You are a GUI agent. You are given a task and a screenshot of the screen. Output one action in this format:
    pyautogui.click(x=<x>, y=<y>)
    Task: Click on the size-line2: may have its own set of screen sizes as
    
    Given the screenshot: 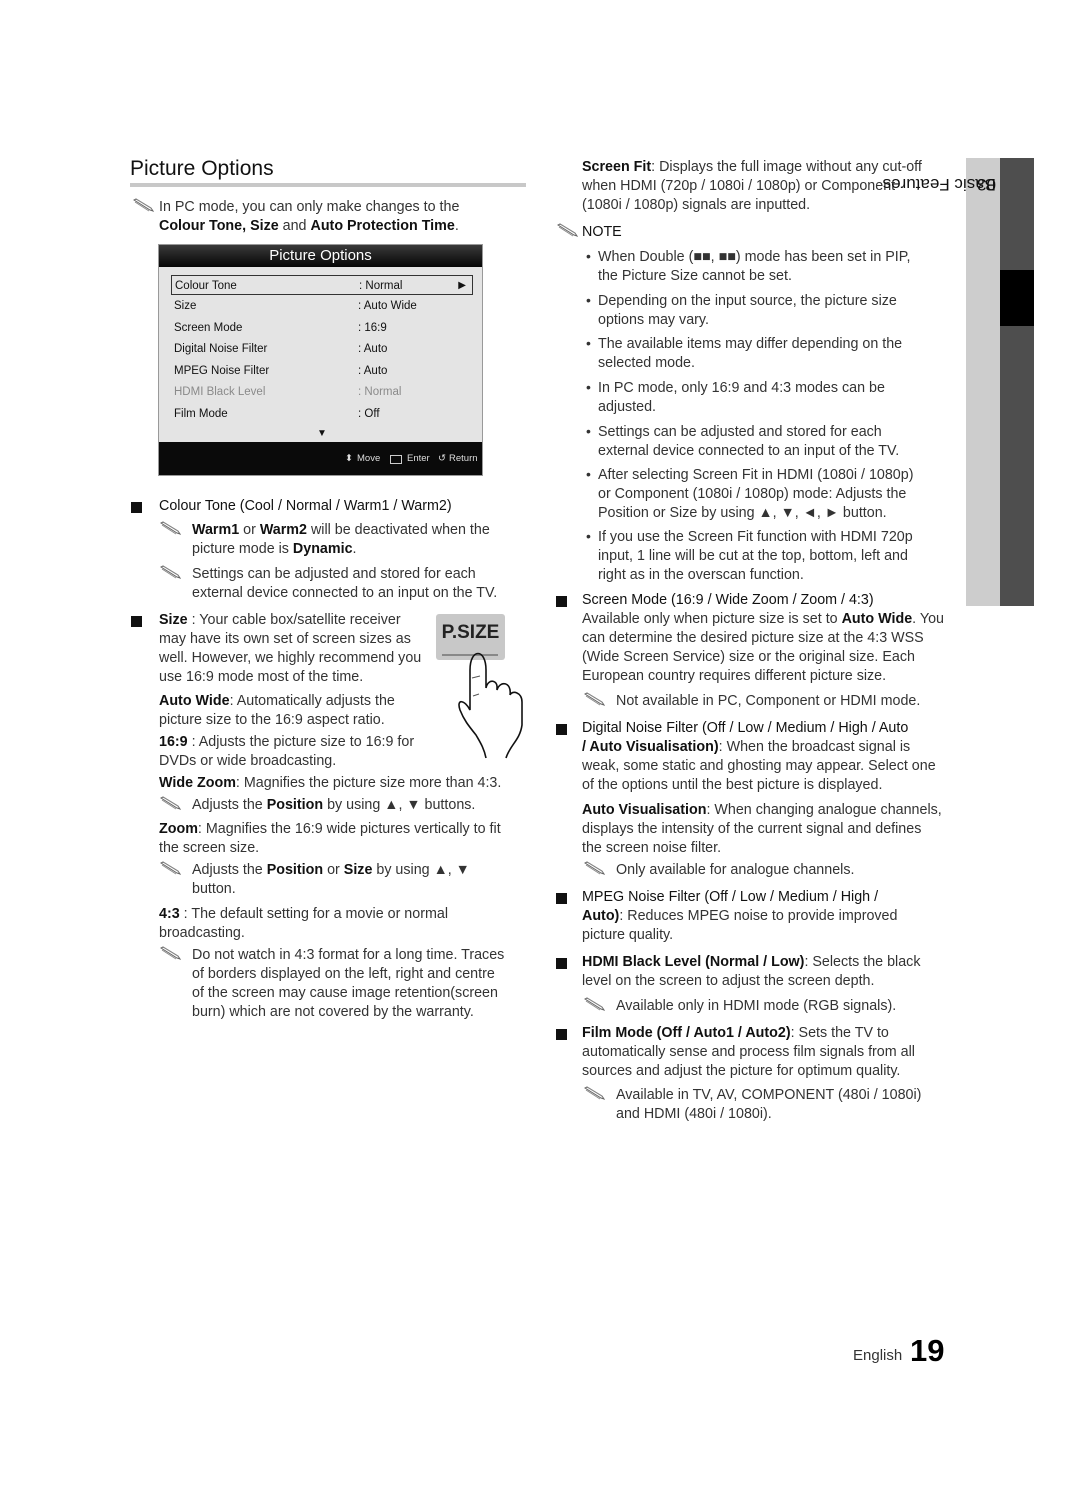 What is the action you would take?
    pyautogui.click(x=285, y=639)
    